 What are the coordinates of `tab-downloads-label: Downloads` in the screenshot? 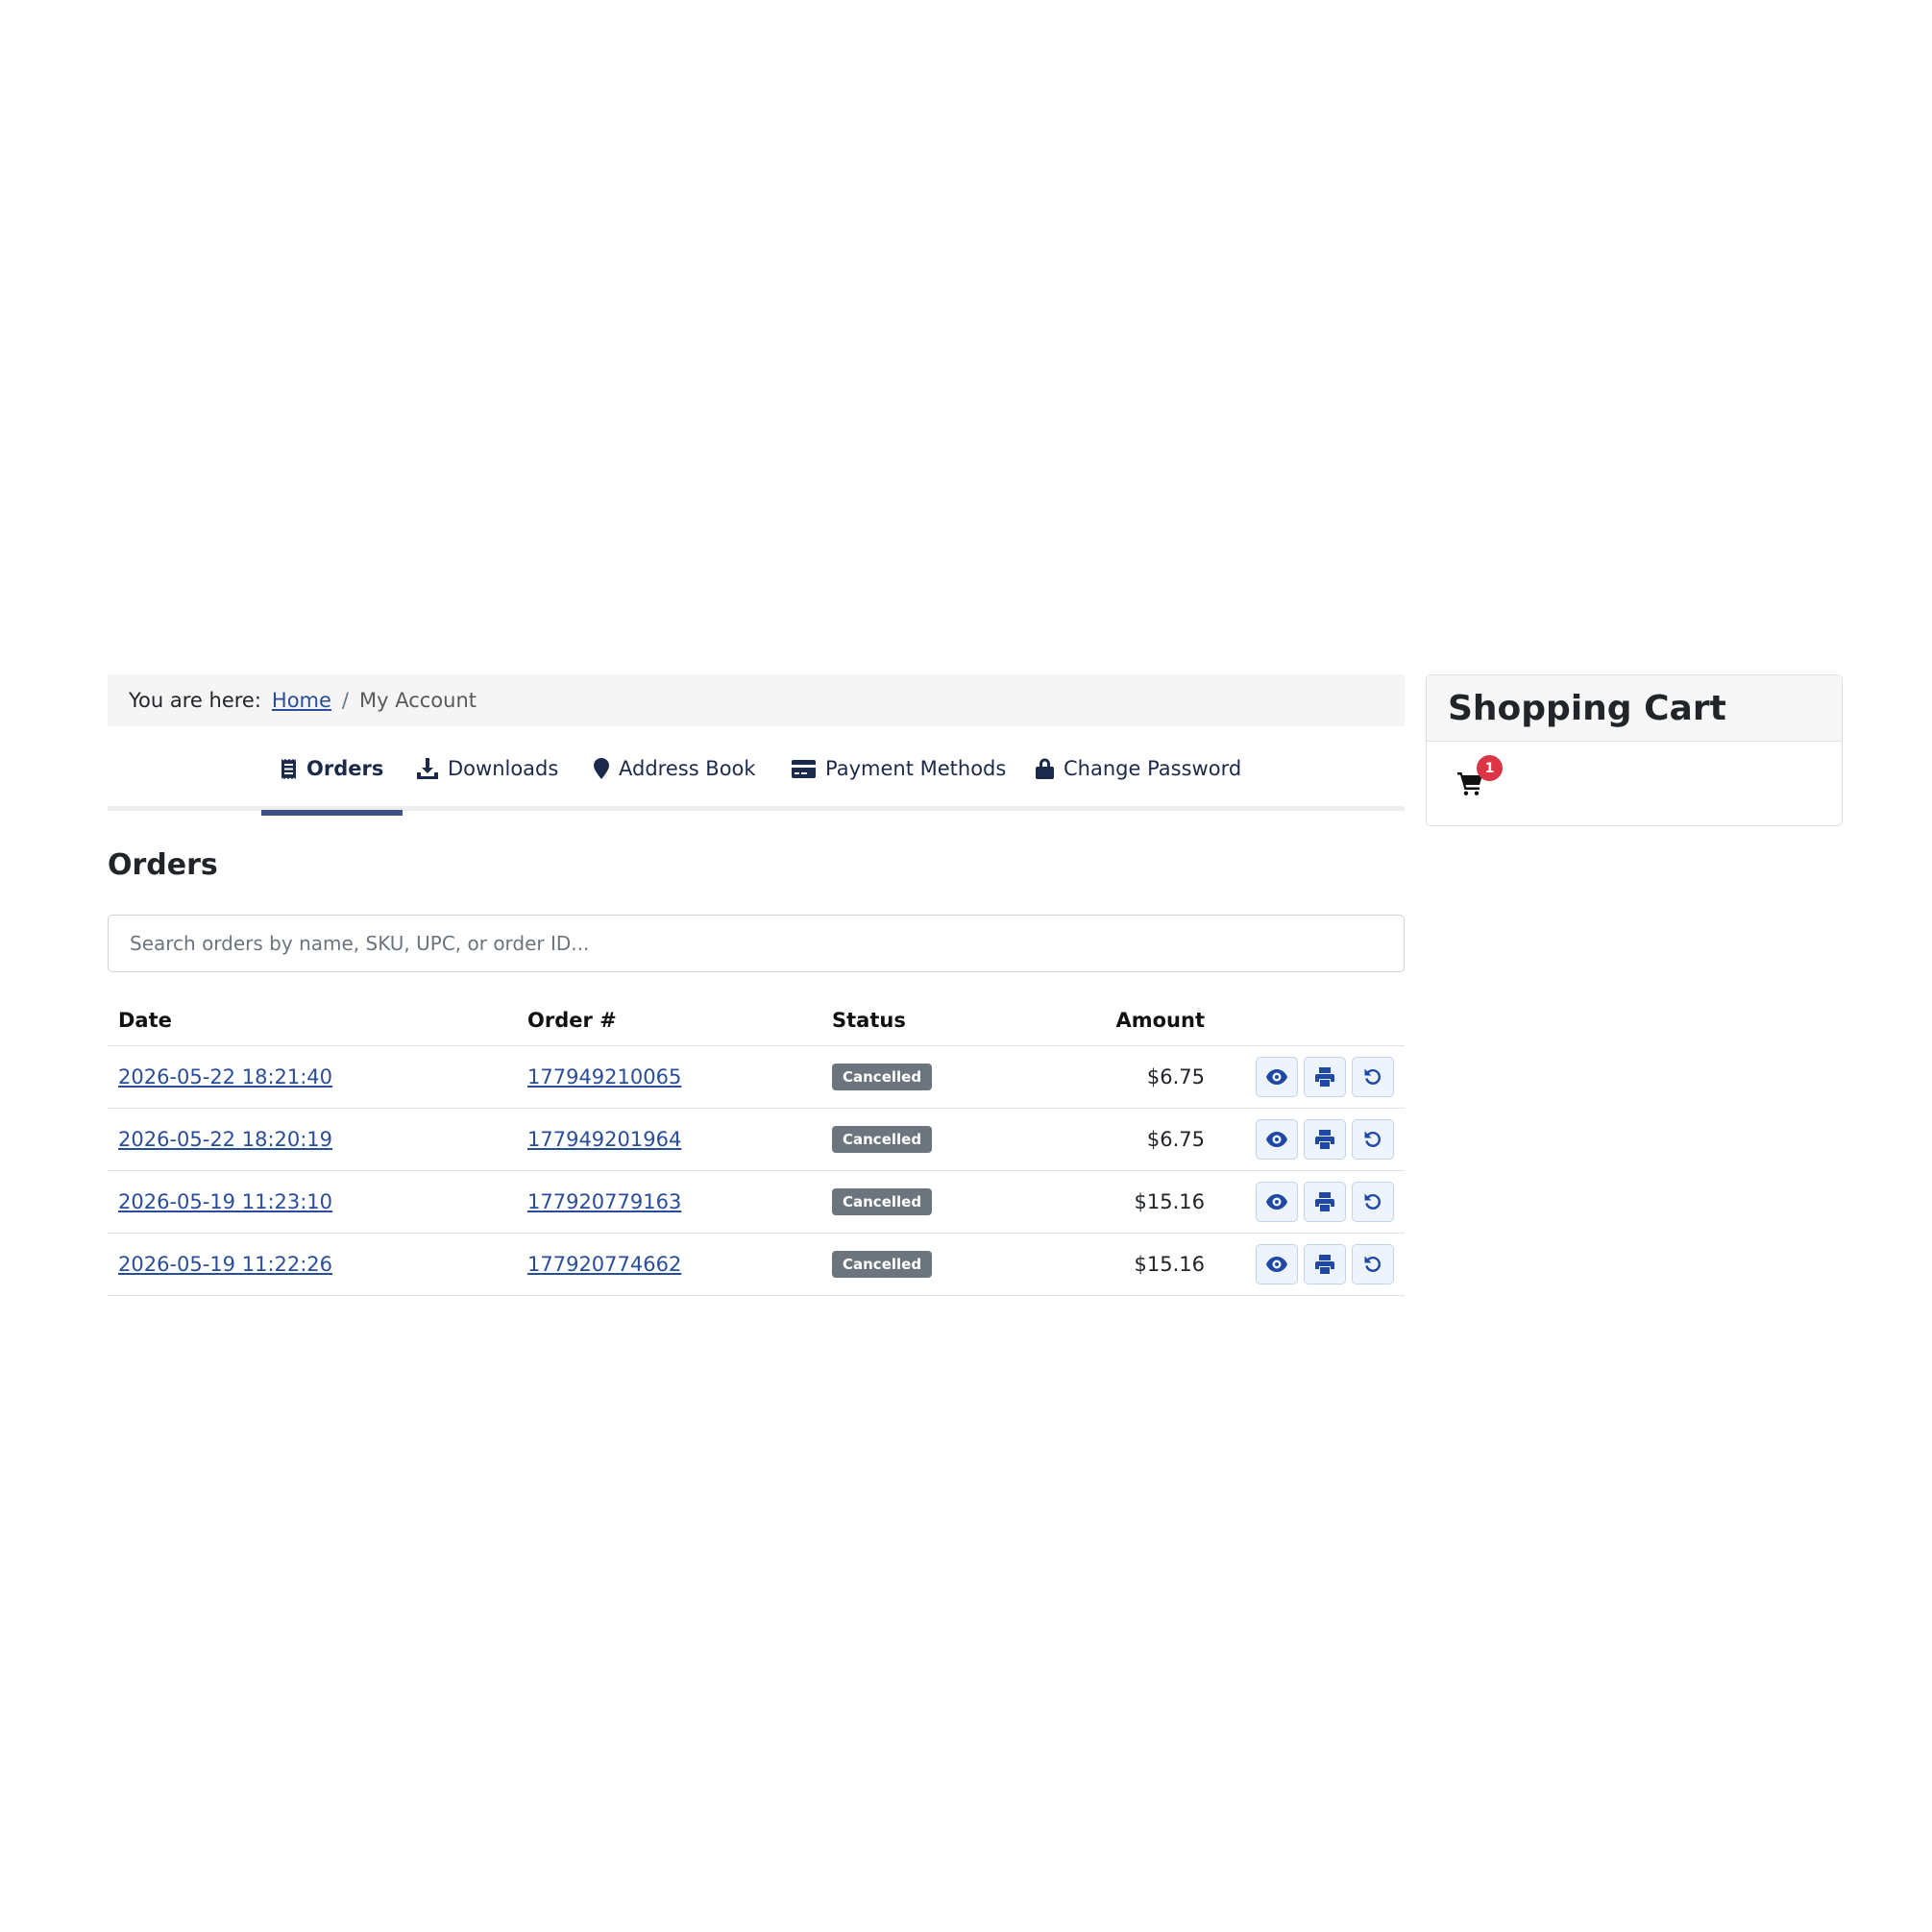 It's located at (503, 768).